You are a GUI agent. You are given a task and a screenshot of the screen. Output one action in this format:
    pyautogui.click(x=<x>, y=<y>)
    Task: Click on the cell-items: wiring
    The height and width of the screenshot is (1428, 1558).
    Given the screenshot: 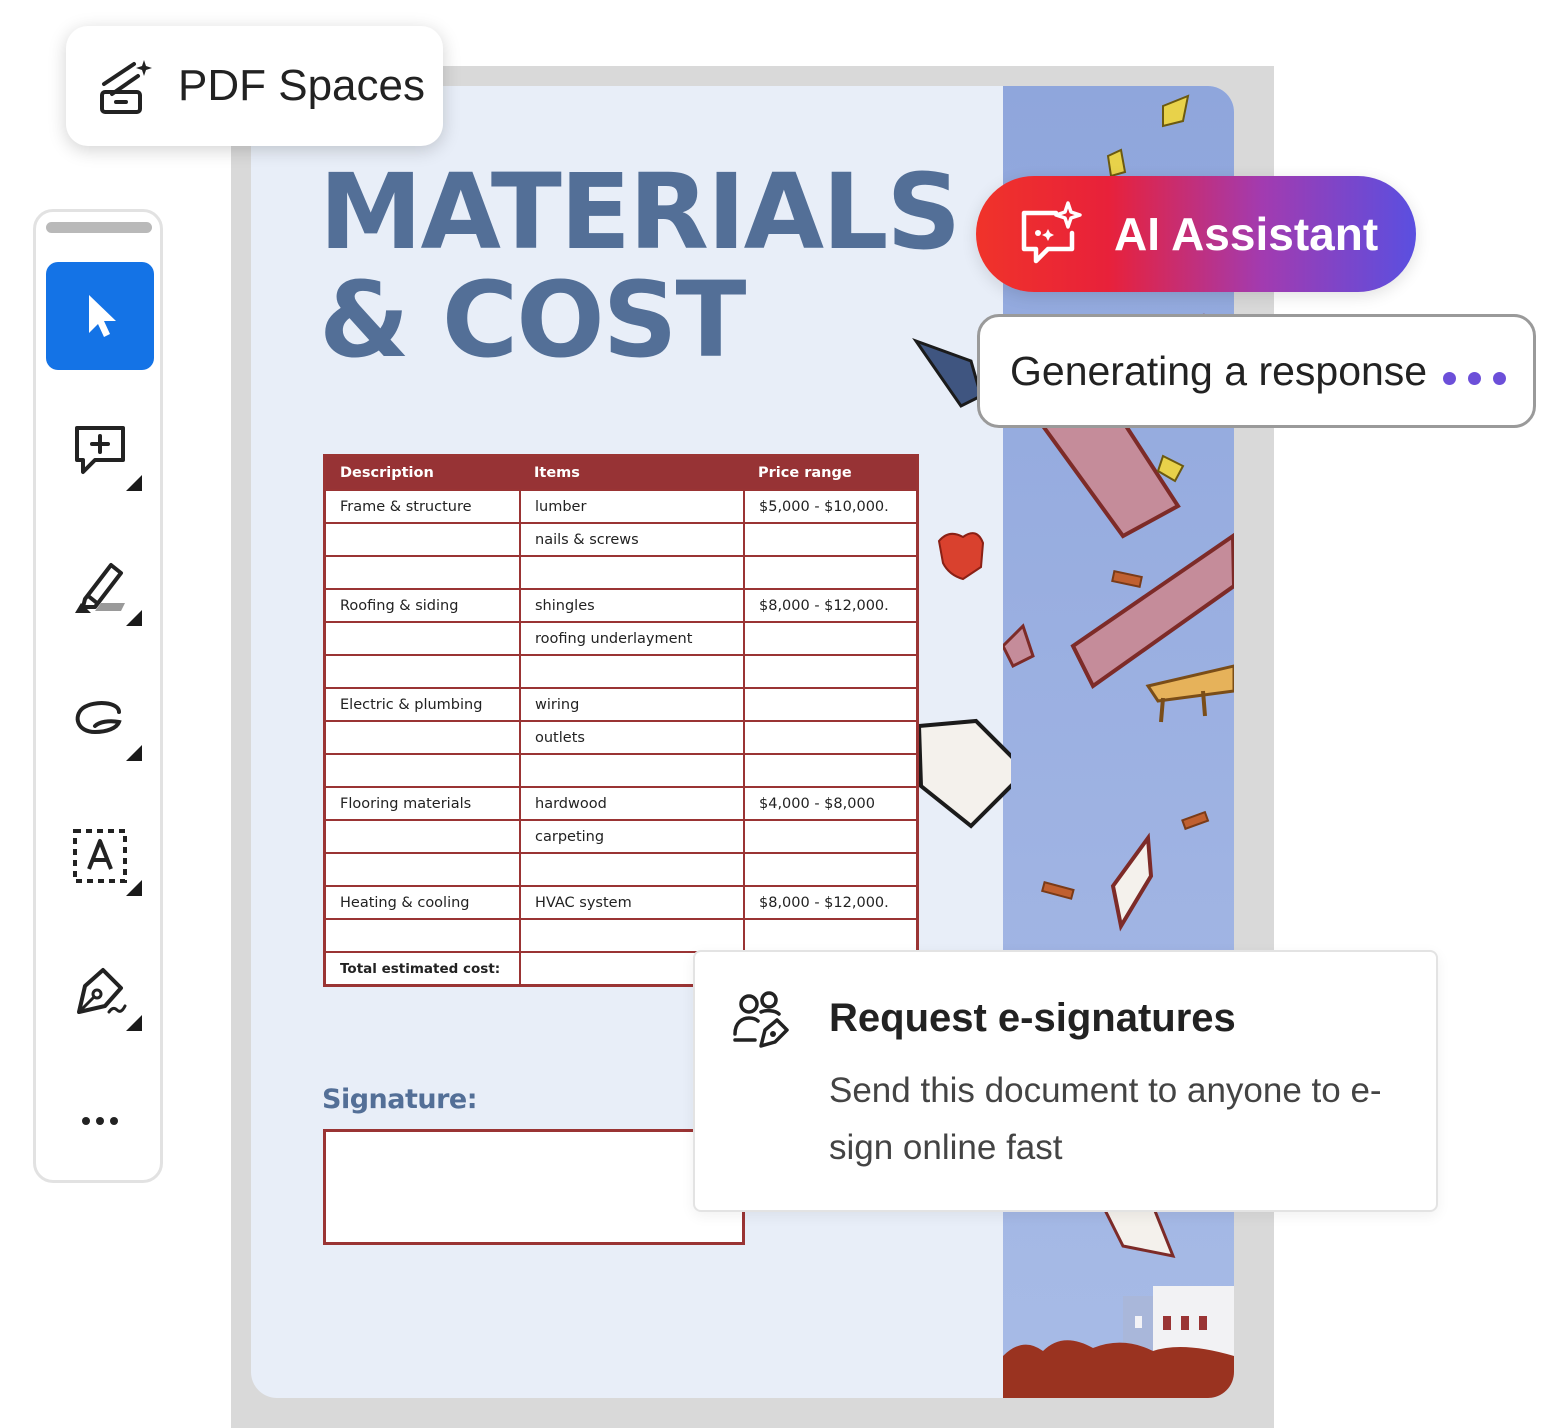 What is the action you would take?
    pyautogui.click(x=631, y=704)
    